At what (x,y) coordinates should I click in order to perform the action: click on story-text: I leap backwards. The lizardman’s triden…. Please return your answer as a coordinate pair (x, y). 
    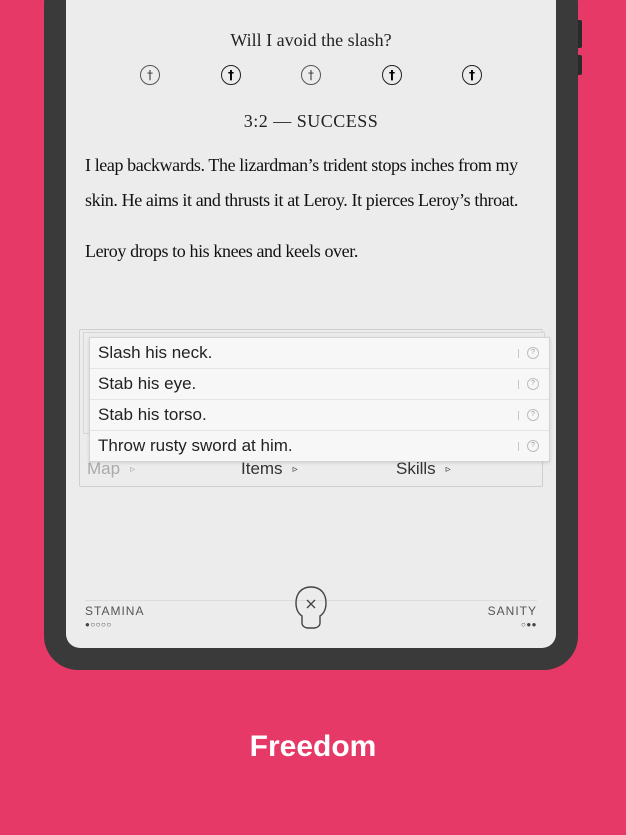
    Looking at the image, I should click on (310, 217).